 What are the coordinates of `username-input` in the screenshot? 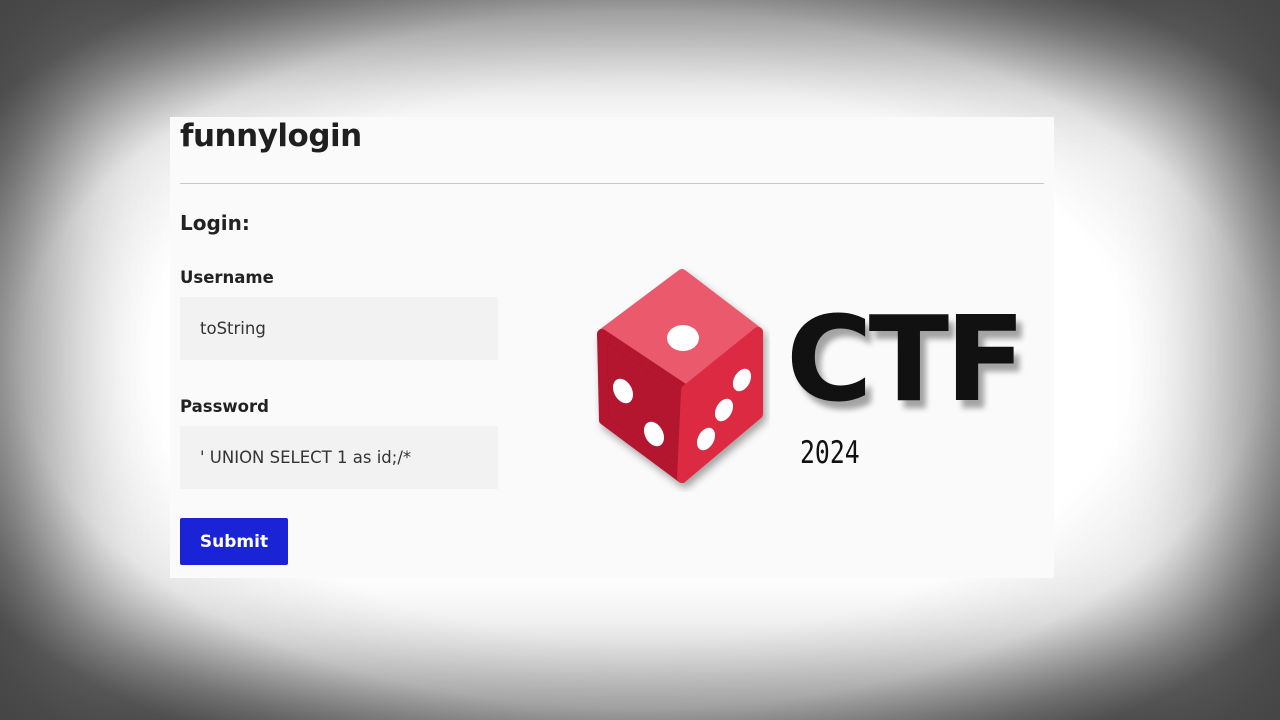 It's located at (339, 328).